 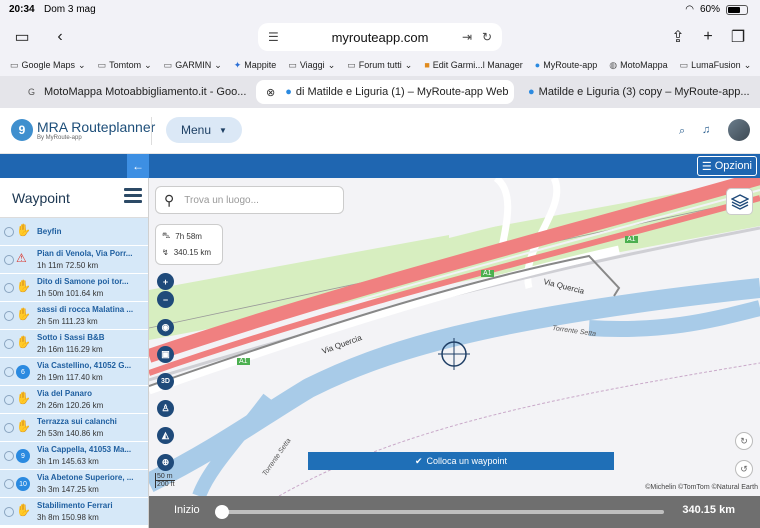 What do you see at coordinates (566, 65) in the screenshot?
I see `bookmark-item: ● MyRoute-app` at bounding box center [566, 65].